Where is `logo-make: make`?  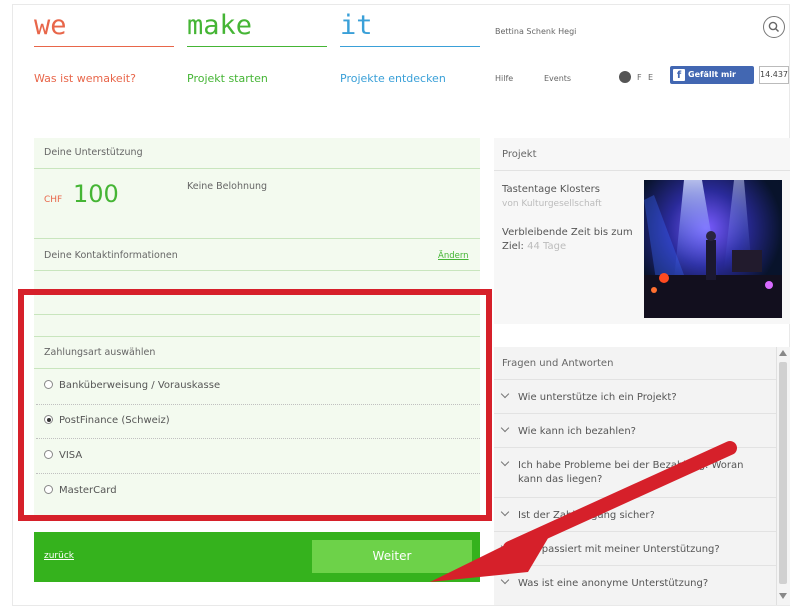
logo-make: make is located at coordinates (219, 25).